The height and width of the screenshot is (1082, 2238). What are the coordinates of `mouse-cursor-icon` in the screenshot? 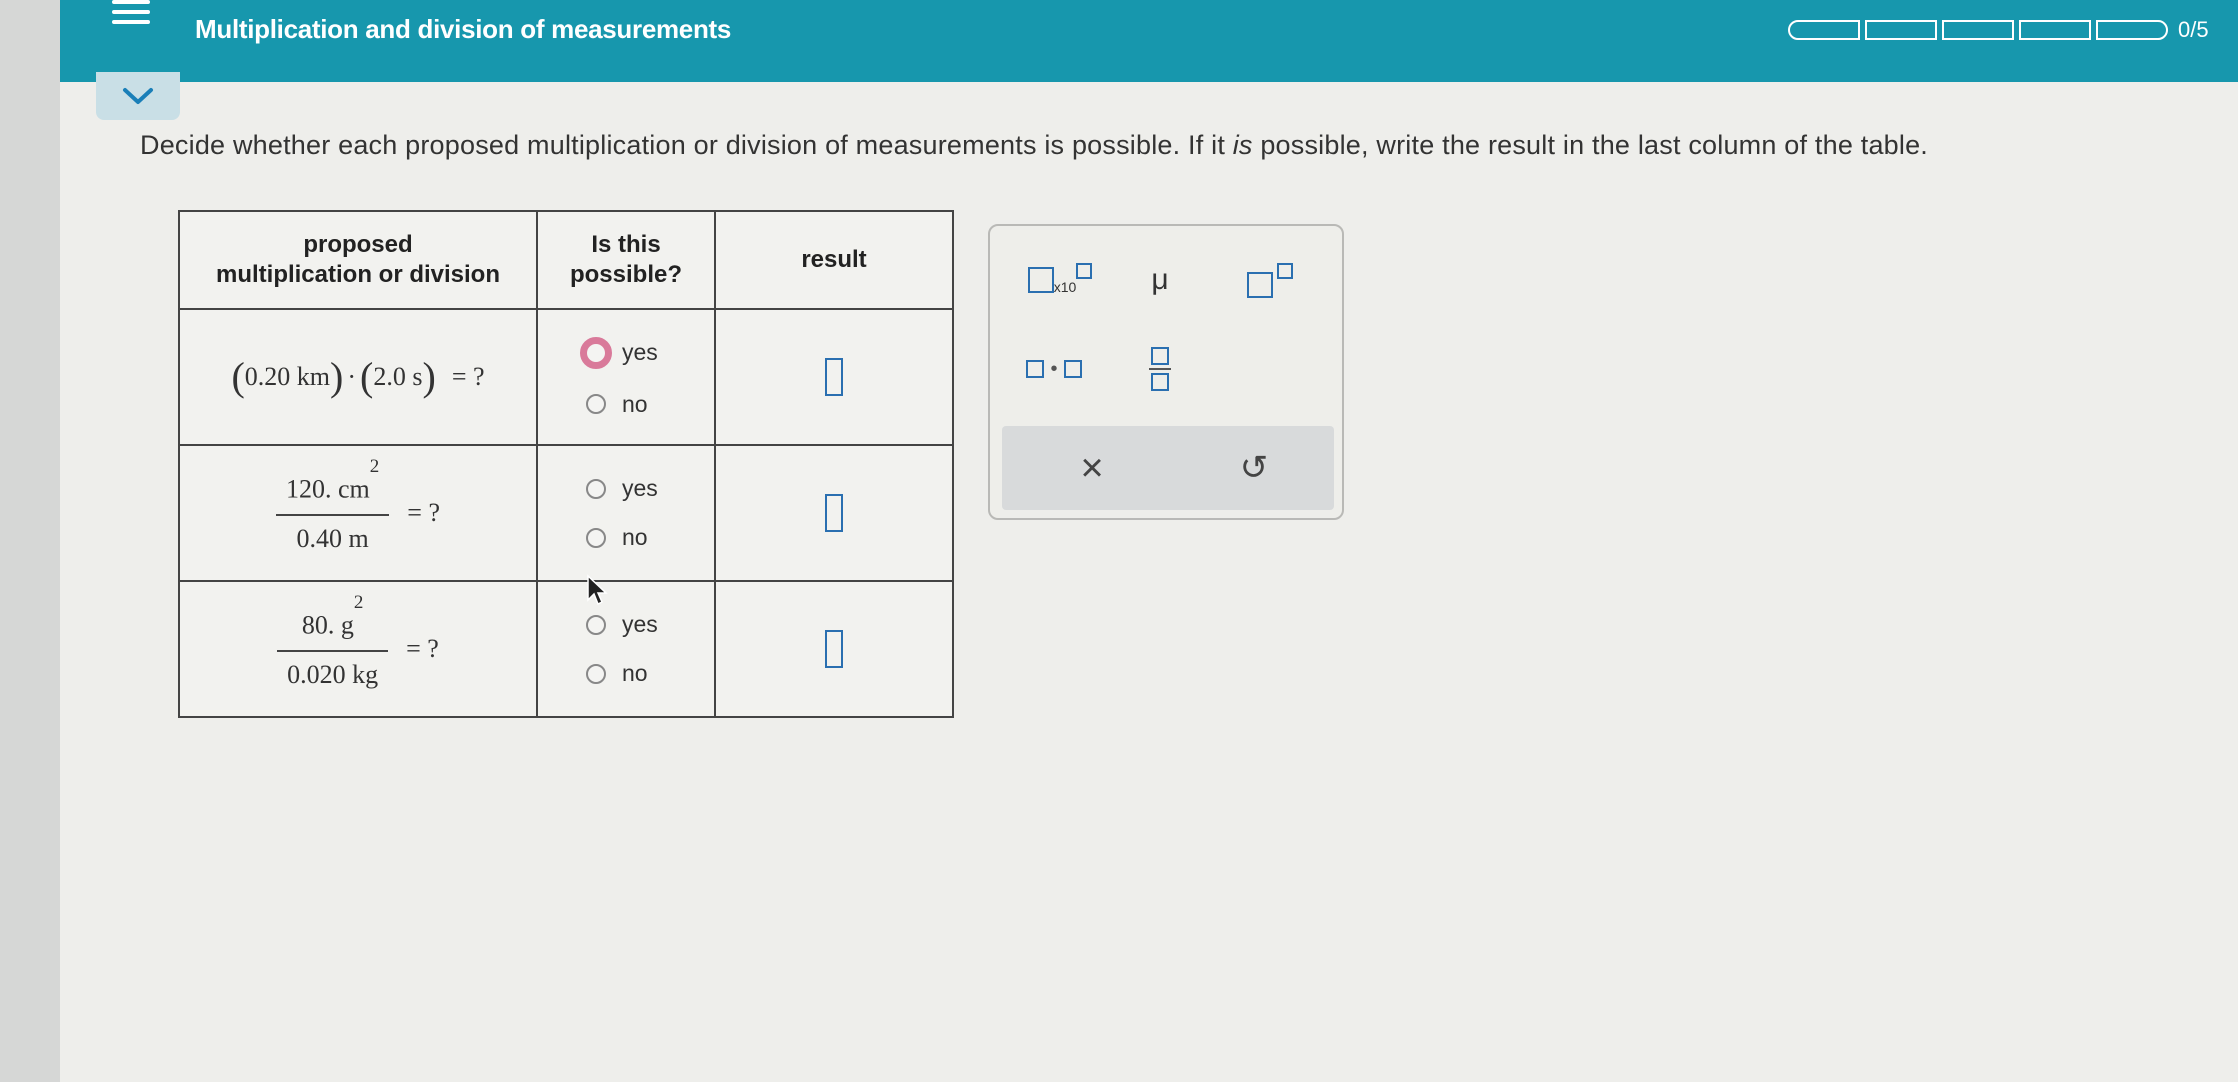 It's located at (597, 590).